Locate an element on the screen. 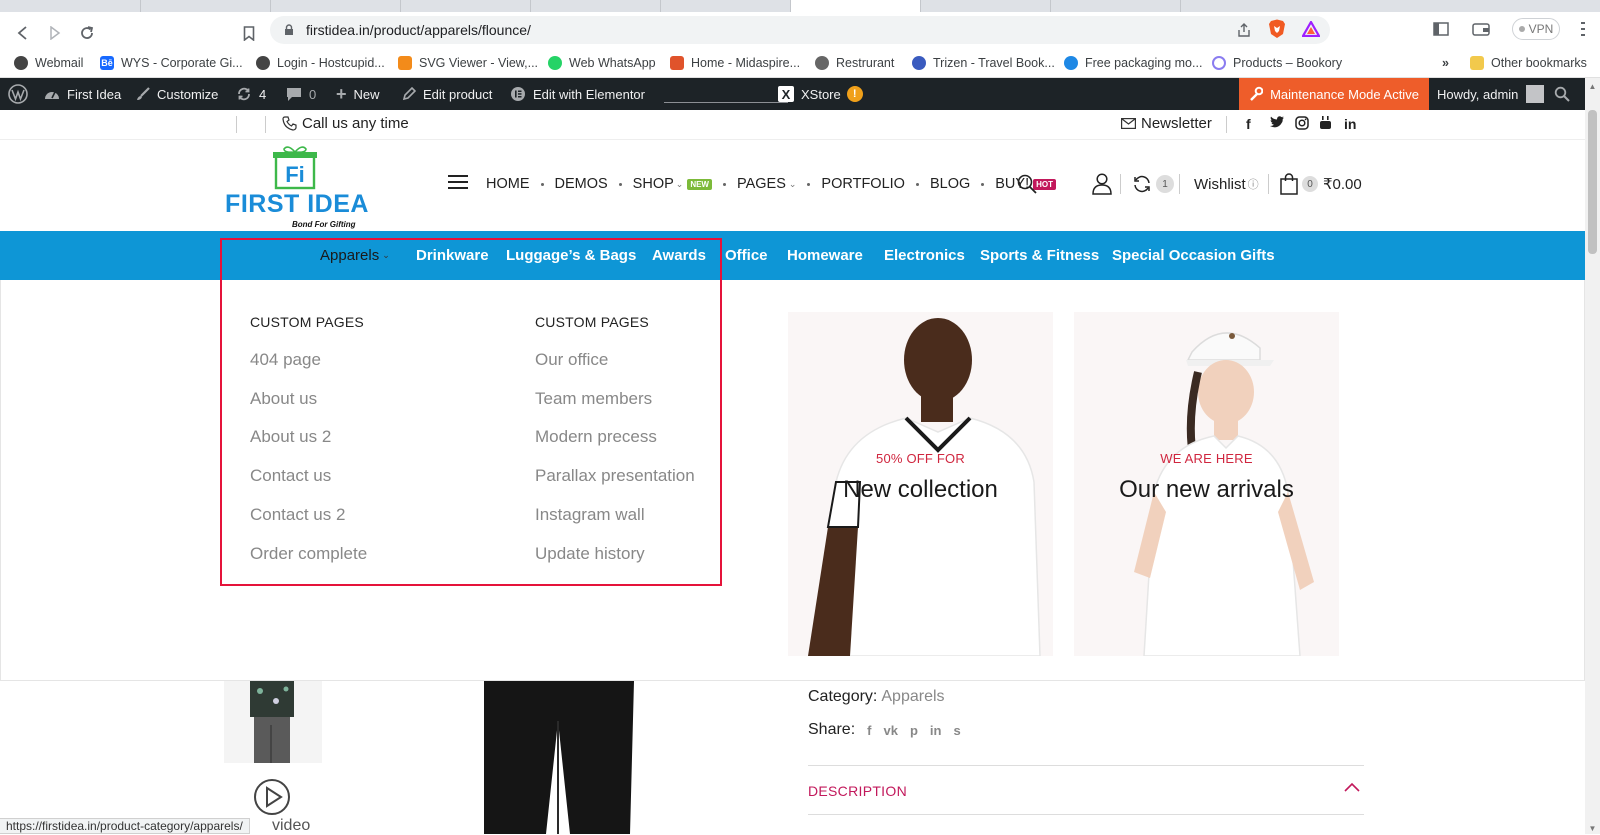  youtube-icon is located at coordinates (1325, 123).